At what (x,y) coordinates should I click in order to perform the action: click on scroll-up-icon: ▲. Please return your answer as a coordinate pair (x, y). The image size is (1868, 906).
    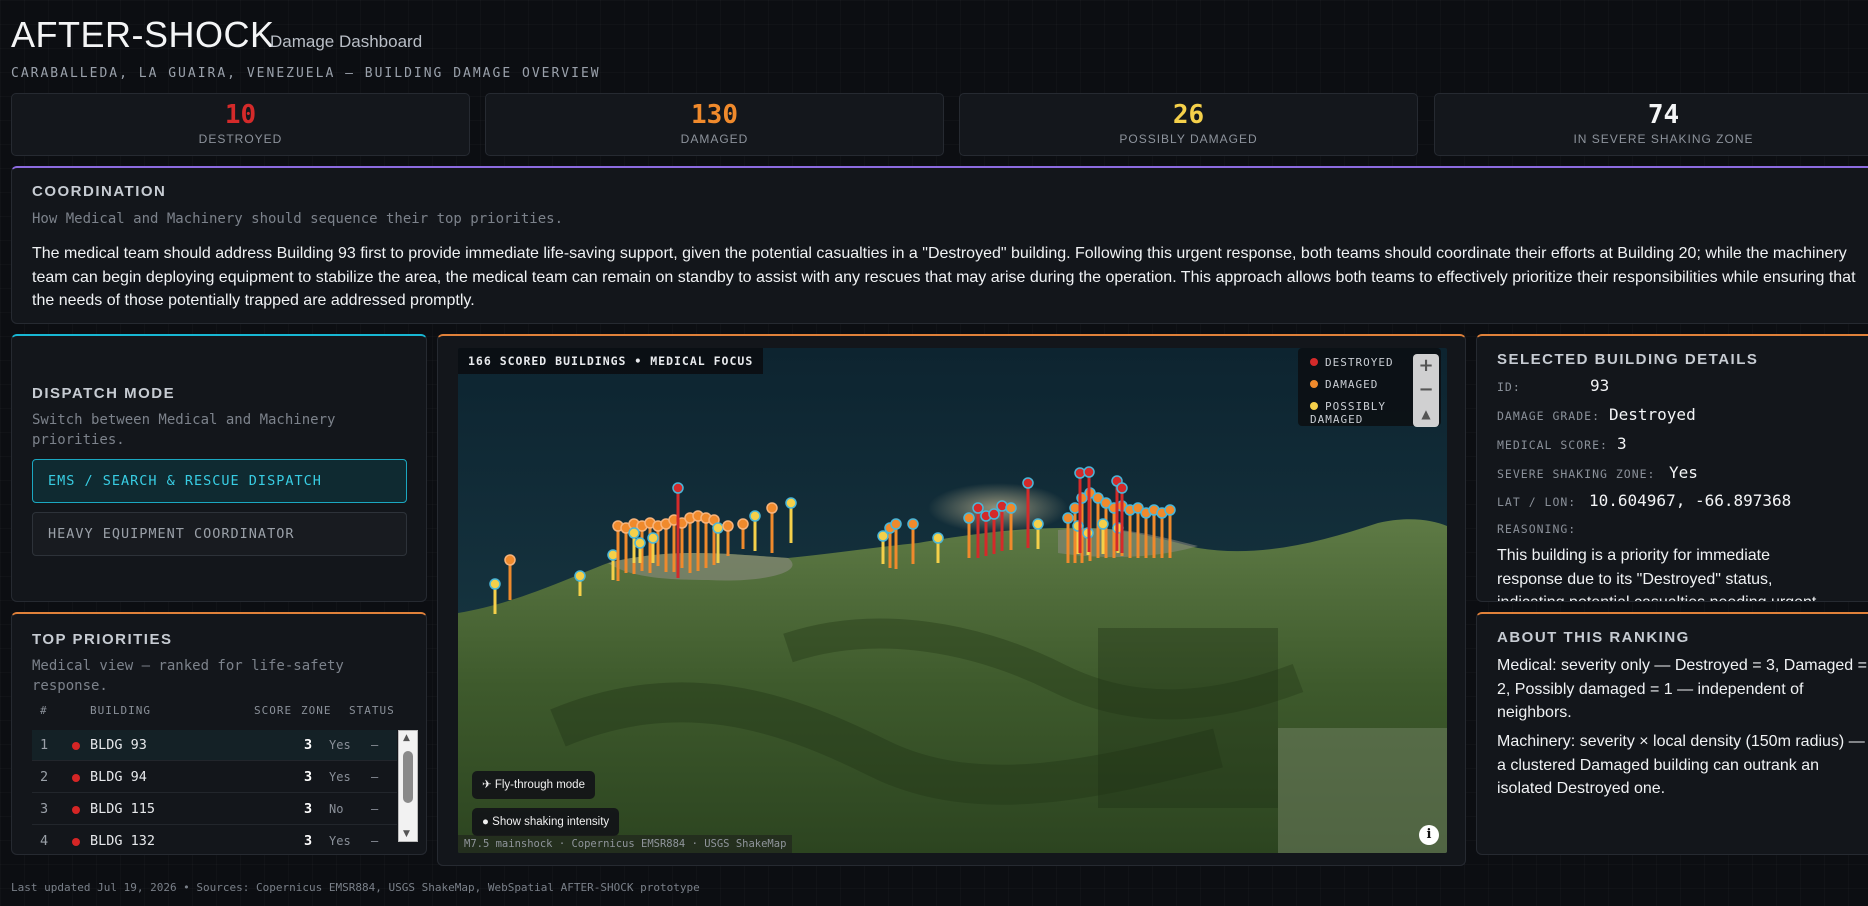
    Looking at the image, I should click on (406, 738).